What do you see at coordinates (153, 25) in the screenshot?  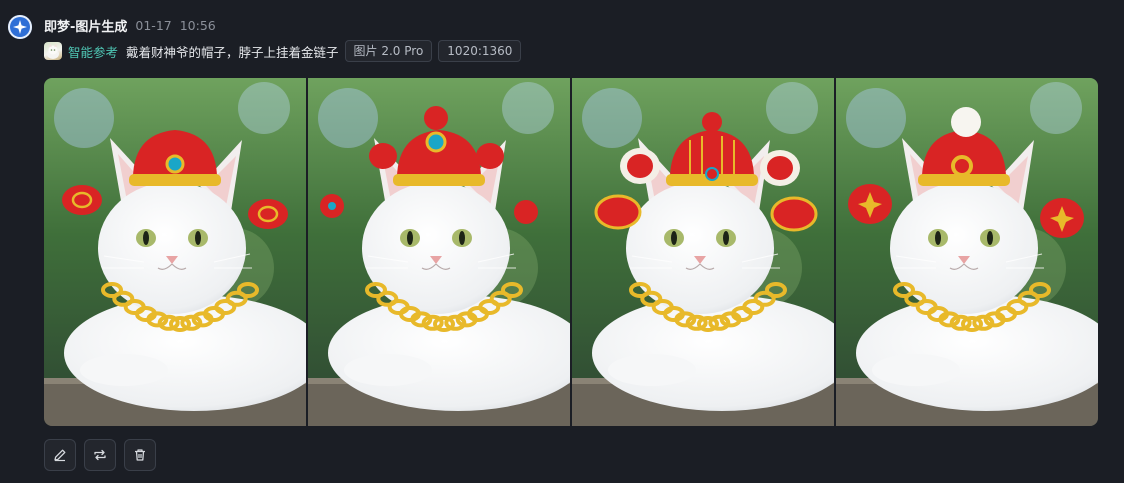 I see `message-date: 01-17` at bounding box center [153, 25].